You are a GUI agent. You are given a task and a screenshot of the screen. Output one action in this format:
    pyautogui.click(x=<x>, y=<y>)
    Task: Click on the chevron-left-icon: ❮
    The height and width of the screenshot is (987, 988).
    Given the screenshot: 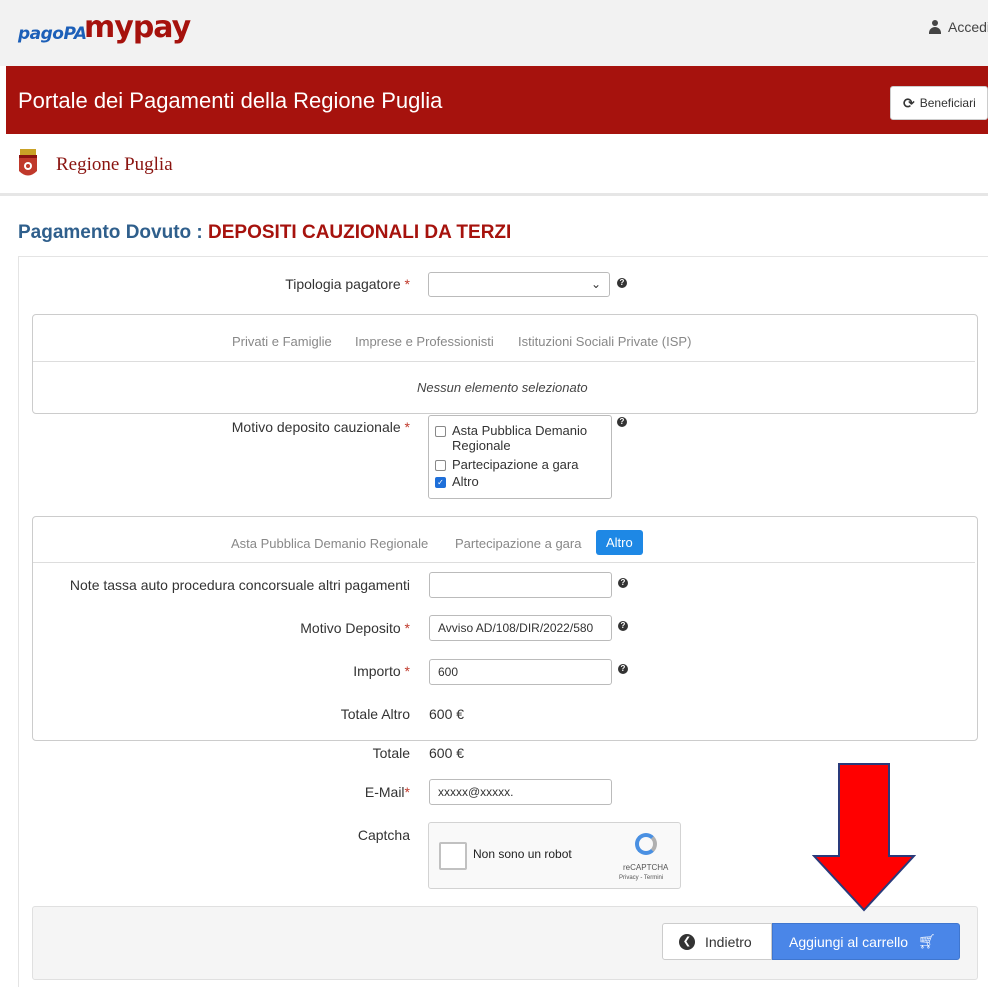 What is the action you would take?
    pyautogui.click(x=687, y=941)
    